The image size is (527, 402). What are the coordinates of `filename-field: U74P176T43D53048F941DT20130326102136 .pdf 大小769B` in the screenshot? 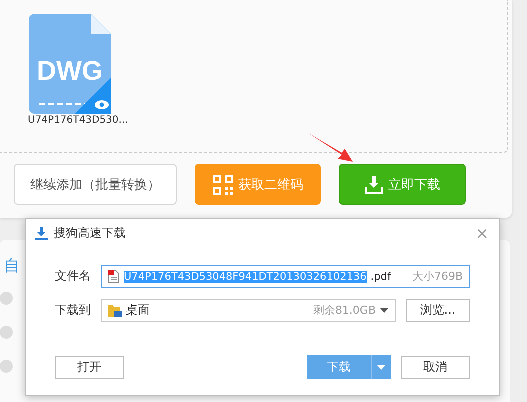 It's located at (285, 276).